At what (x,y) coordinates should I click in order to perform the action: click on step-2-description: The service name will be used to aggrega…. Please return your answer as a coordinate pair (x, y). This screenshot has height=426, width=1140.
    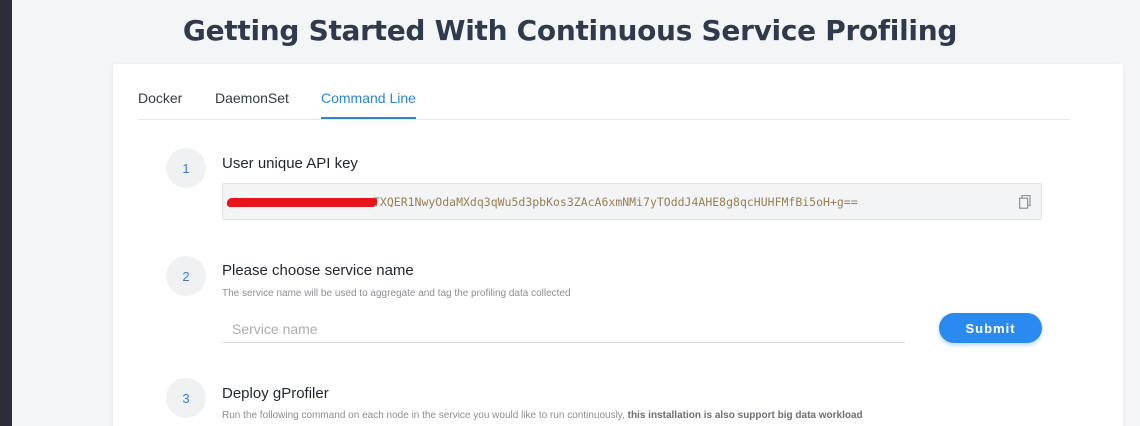
    Looking at the image, I should click on (396, 293).